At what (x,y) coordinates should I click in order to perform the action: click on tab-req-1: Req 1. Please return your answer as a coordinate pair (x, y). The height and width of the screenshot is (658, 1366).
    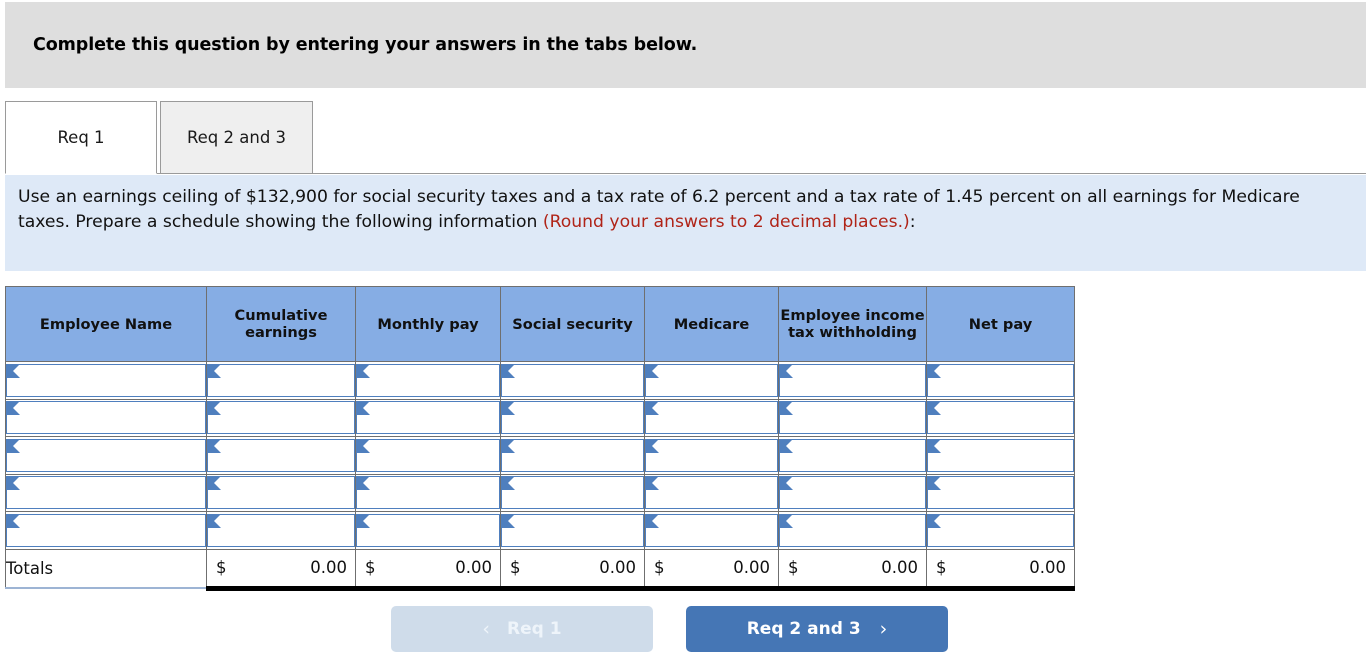
    Looking at the image, I should click on (81, 137).